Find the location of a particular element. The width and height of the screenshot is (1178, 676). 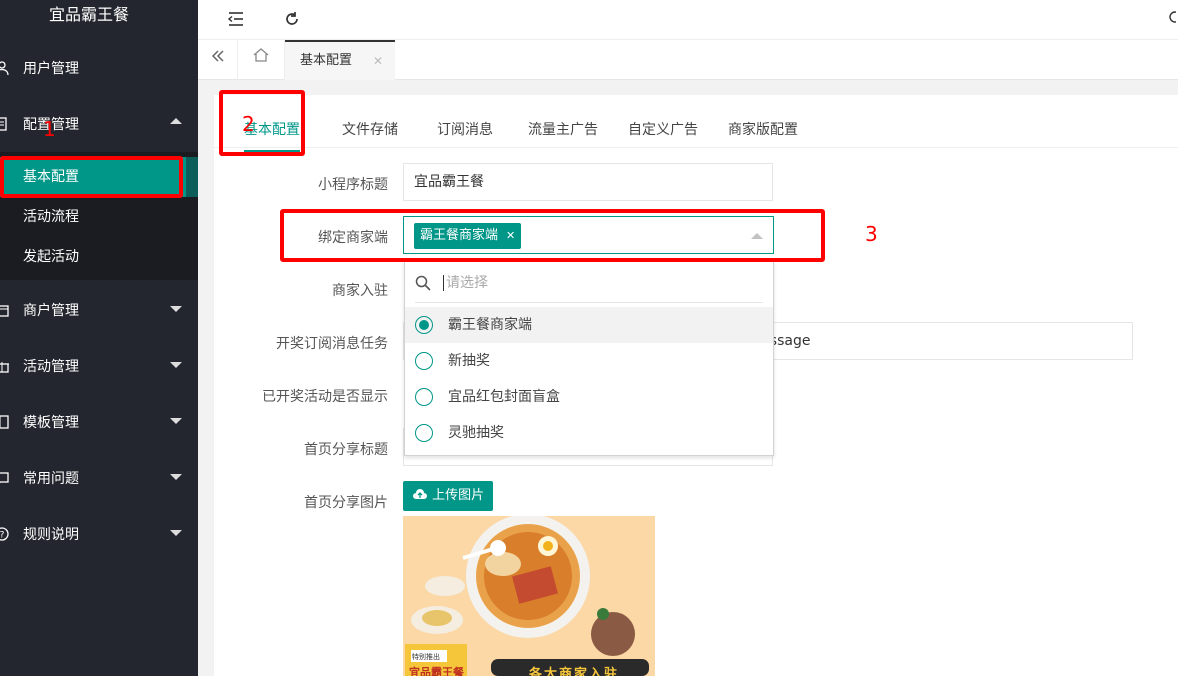

question-icon is located at coordinates (5, 478).